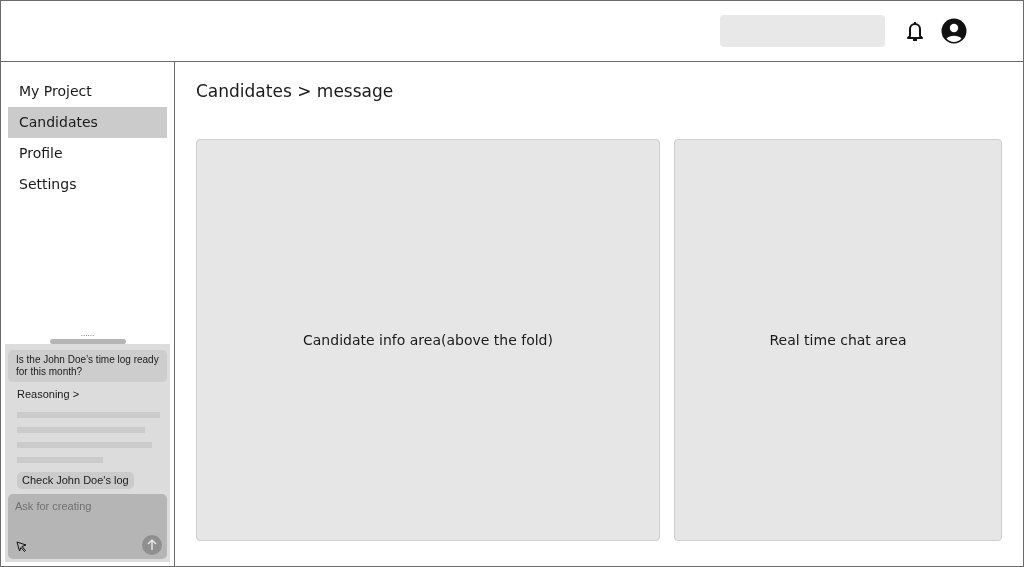 Image resolution: width=1024 pixels, height=567 pixels. I want to click on reasoning-toggle: Reasoning >, so click(48, 394).